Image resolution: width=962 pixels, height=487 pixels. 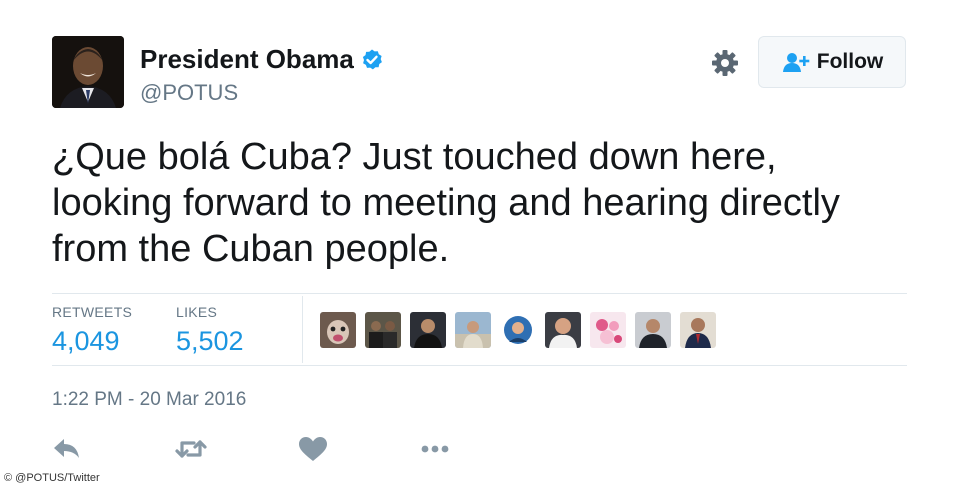 I want to click on author-handle: @POTUS, so click(x=189, y=93).